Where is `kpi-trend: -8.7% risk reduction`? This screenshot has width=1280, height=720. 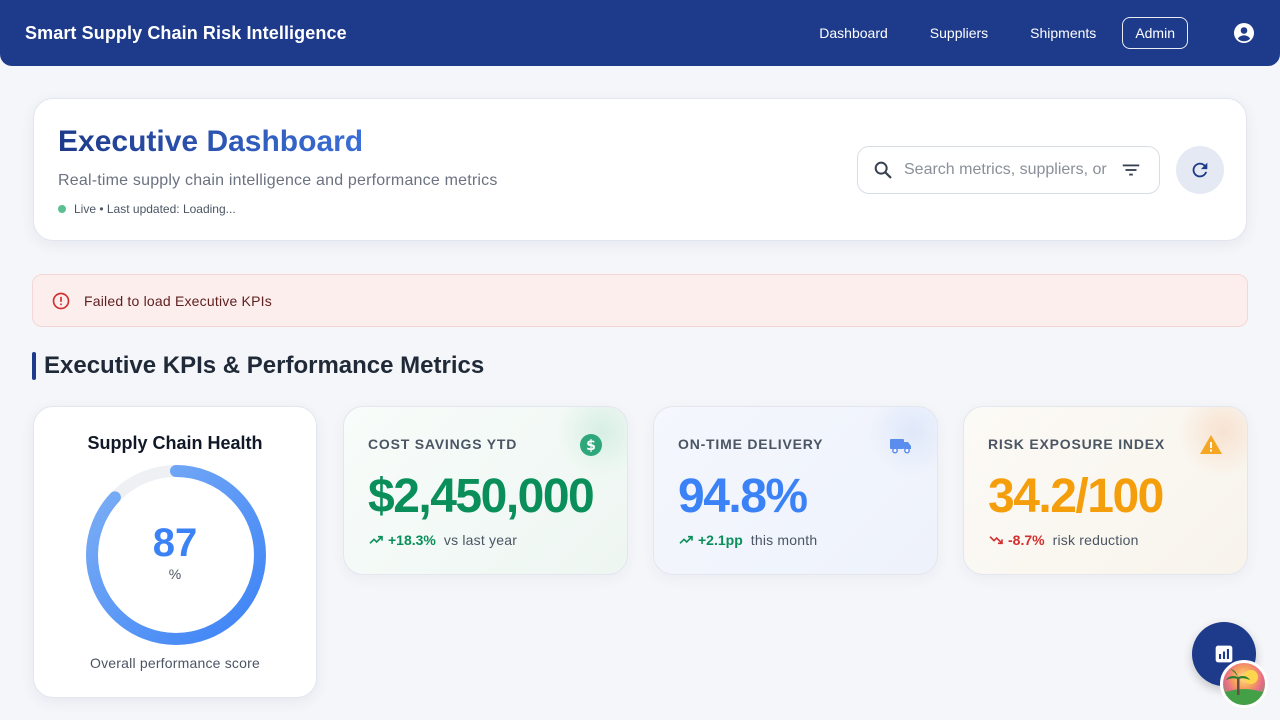
kpi-trend: -8.7% risk reduction is located at coordinates (1063, 540).